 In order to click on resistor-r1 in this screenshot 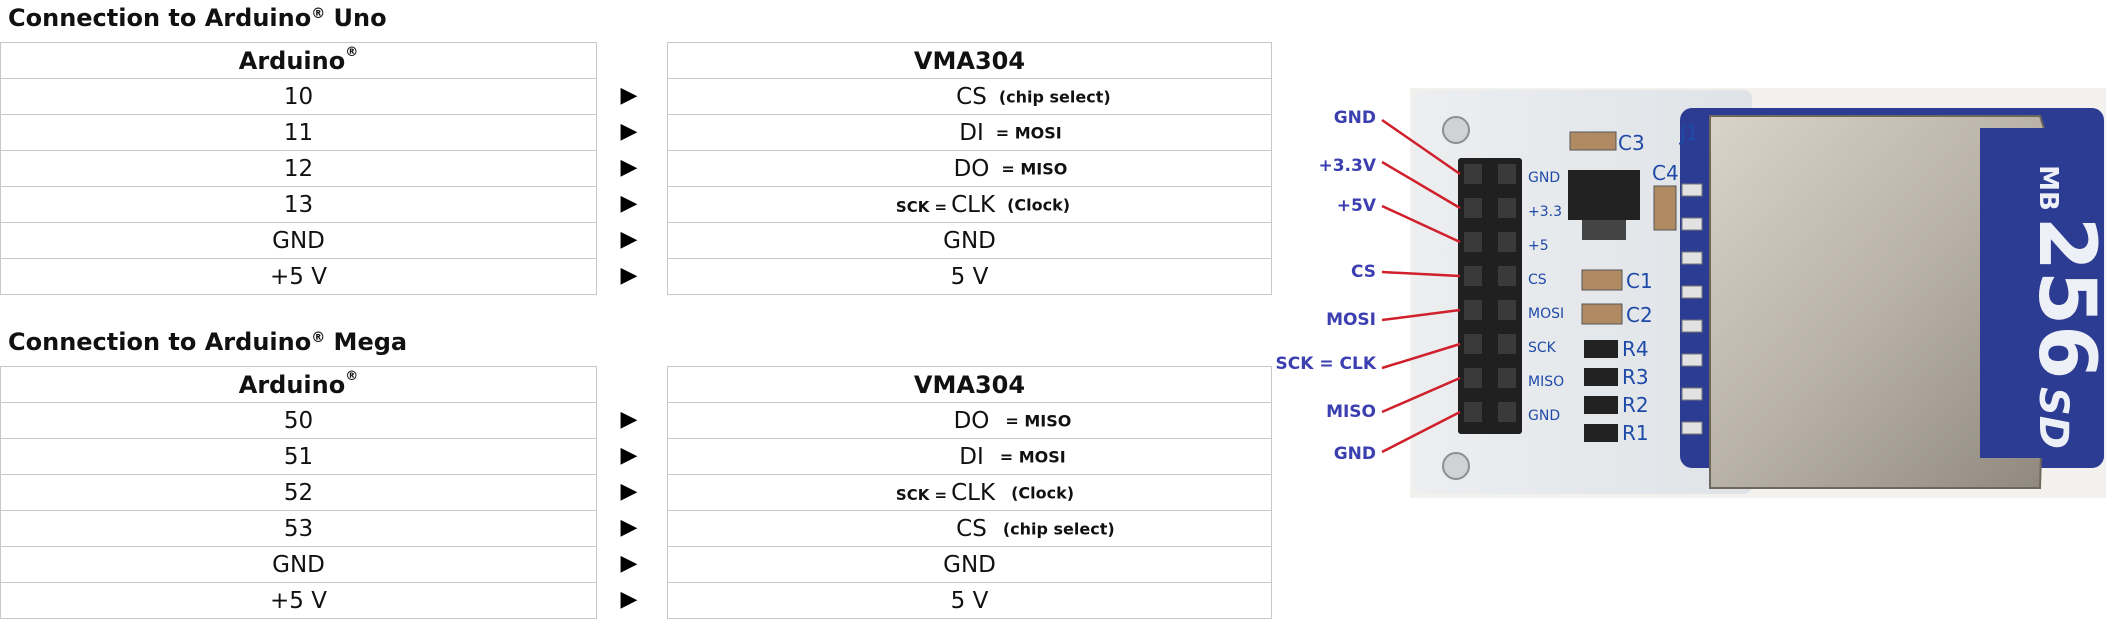, I will do `click(1601, 433)`.